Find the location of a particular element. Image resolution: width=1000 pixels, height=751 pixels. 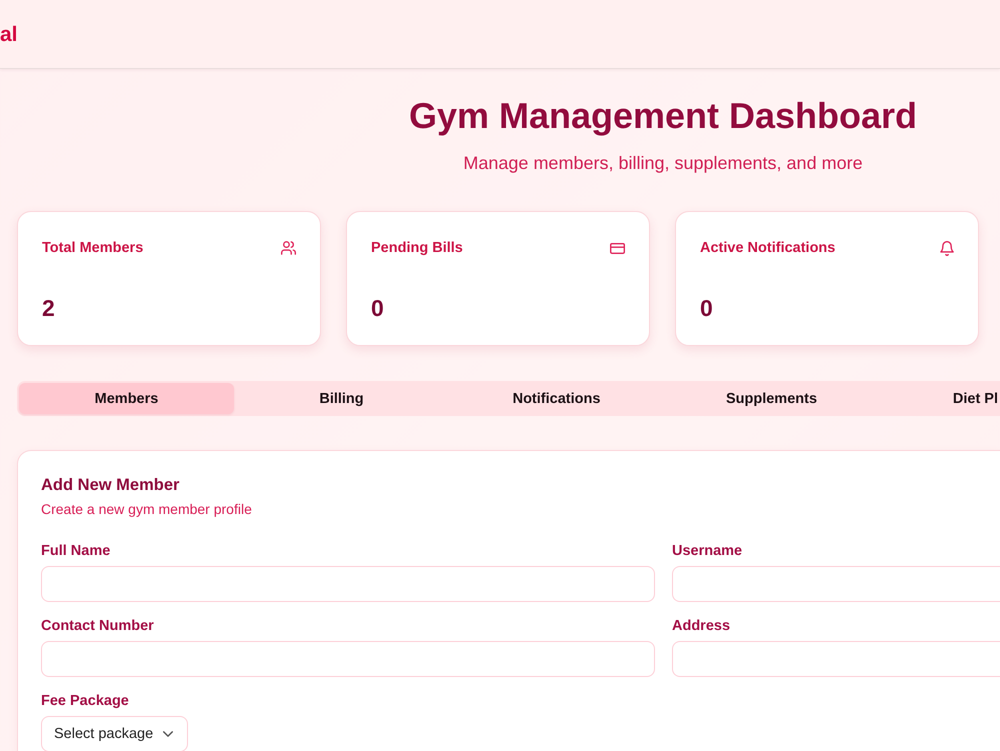

tab: Diet Pl is located at coordinates (938, 398).